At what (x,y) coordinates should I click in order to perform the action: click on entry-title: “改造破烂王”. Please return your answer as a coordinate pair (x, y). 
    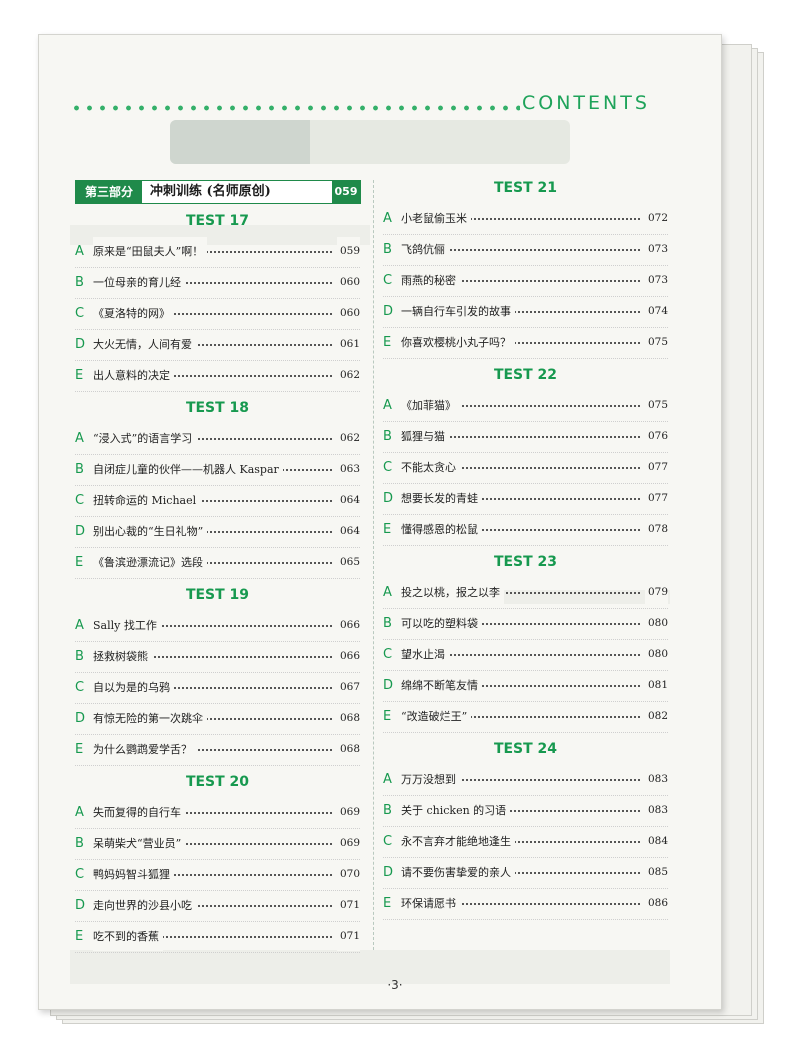
    Looking at the image, I should click on (436, 716).